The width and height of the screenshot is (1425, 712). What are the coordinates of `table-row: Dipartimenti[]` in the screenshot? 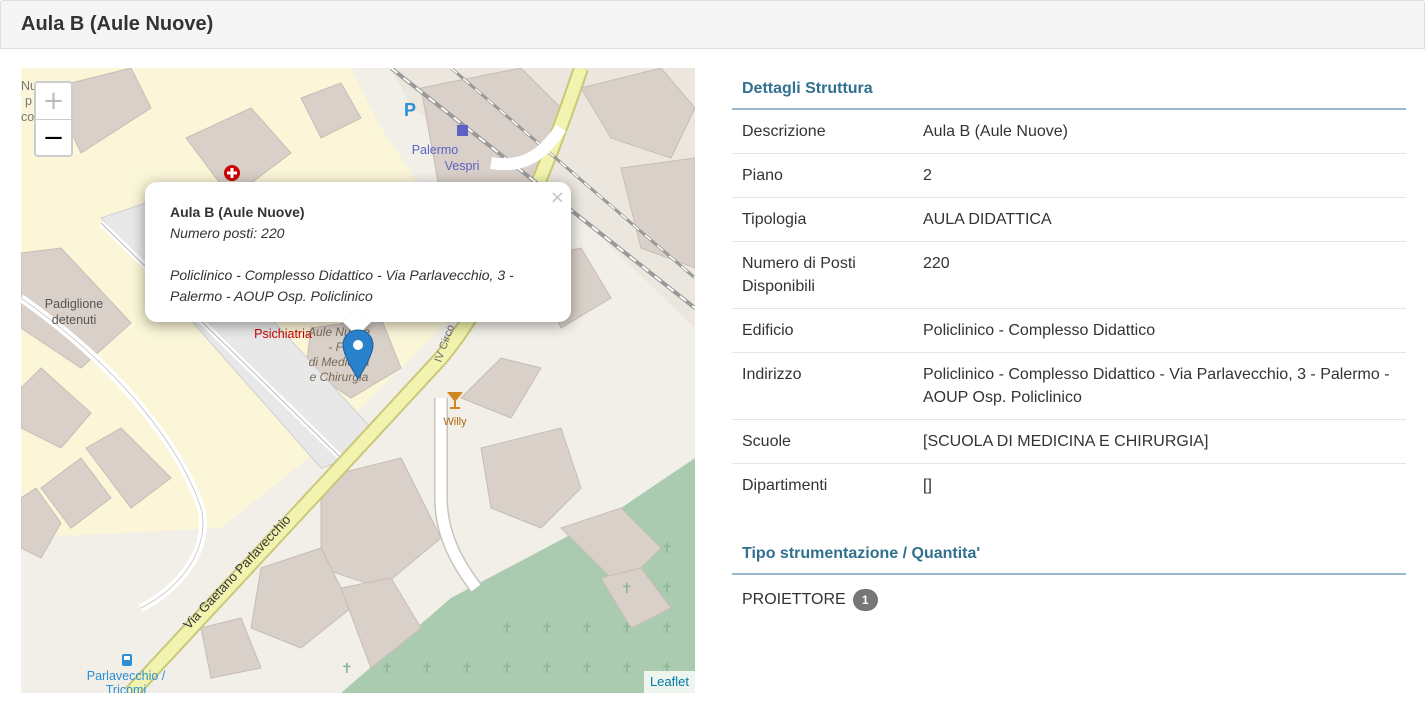 It's located at (1069, 485).